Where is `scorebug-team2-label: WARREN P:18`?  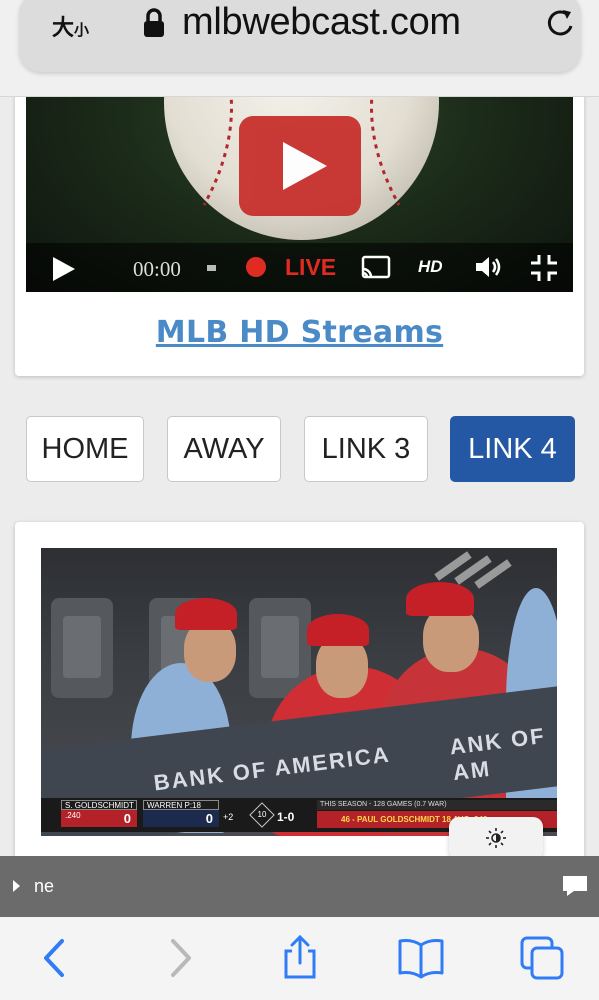
scorebug-team2-label: WARREN P:18 is located at coordinates (181, 805).